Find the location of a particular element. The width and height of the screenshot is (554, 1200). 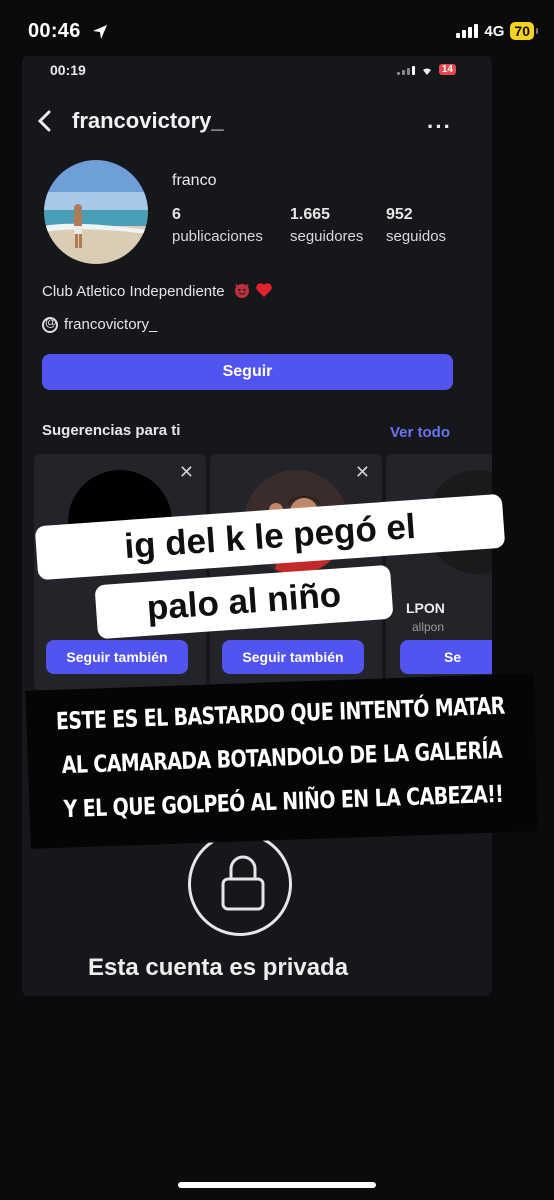

location-arrow-icon is located at coordinates (100, 32).